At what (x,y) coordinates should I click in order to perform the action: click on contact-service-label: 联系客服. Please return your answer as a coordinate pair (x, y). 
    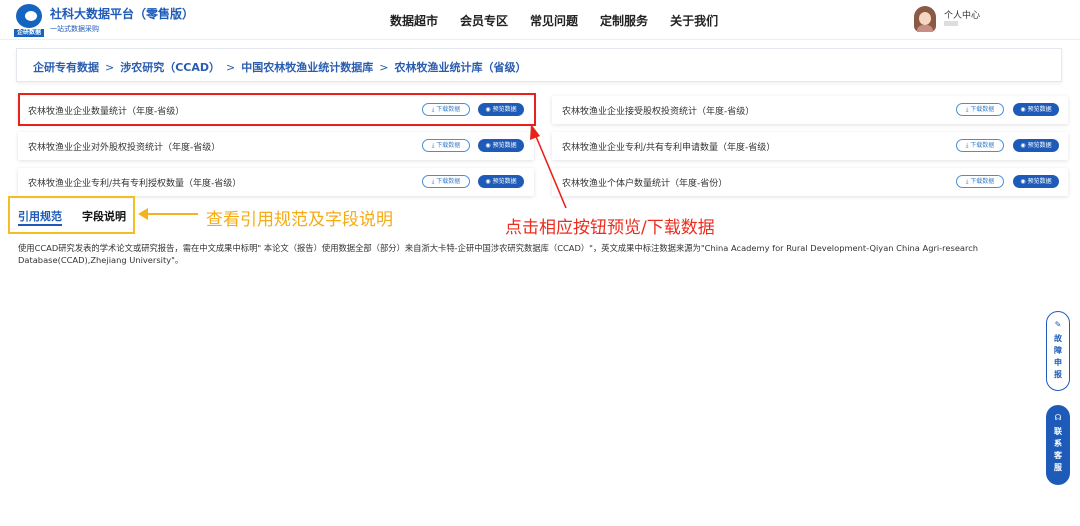
    Looking at the image, I should click on (1058, 449).